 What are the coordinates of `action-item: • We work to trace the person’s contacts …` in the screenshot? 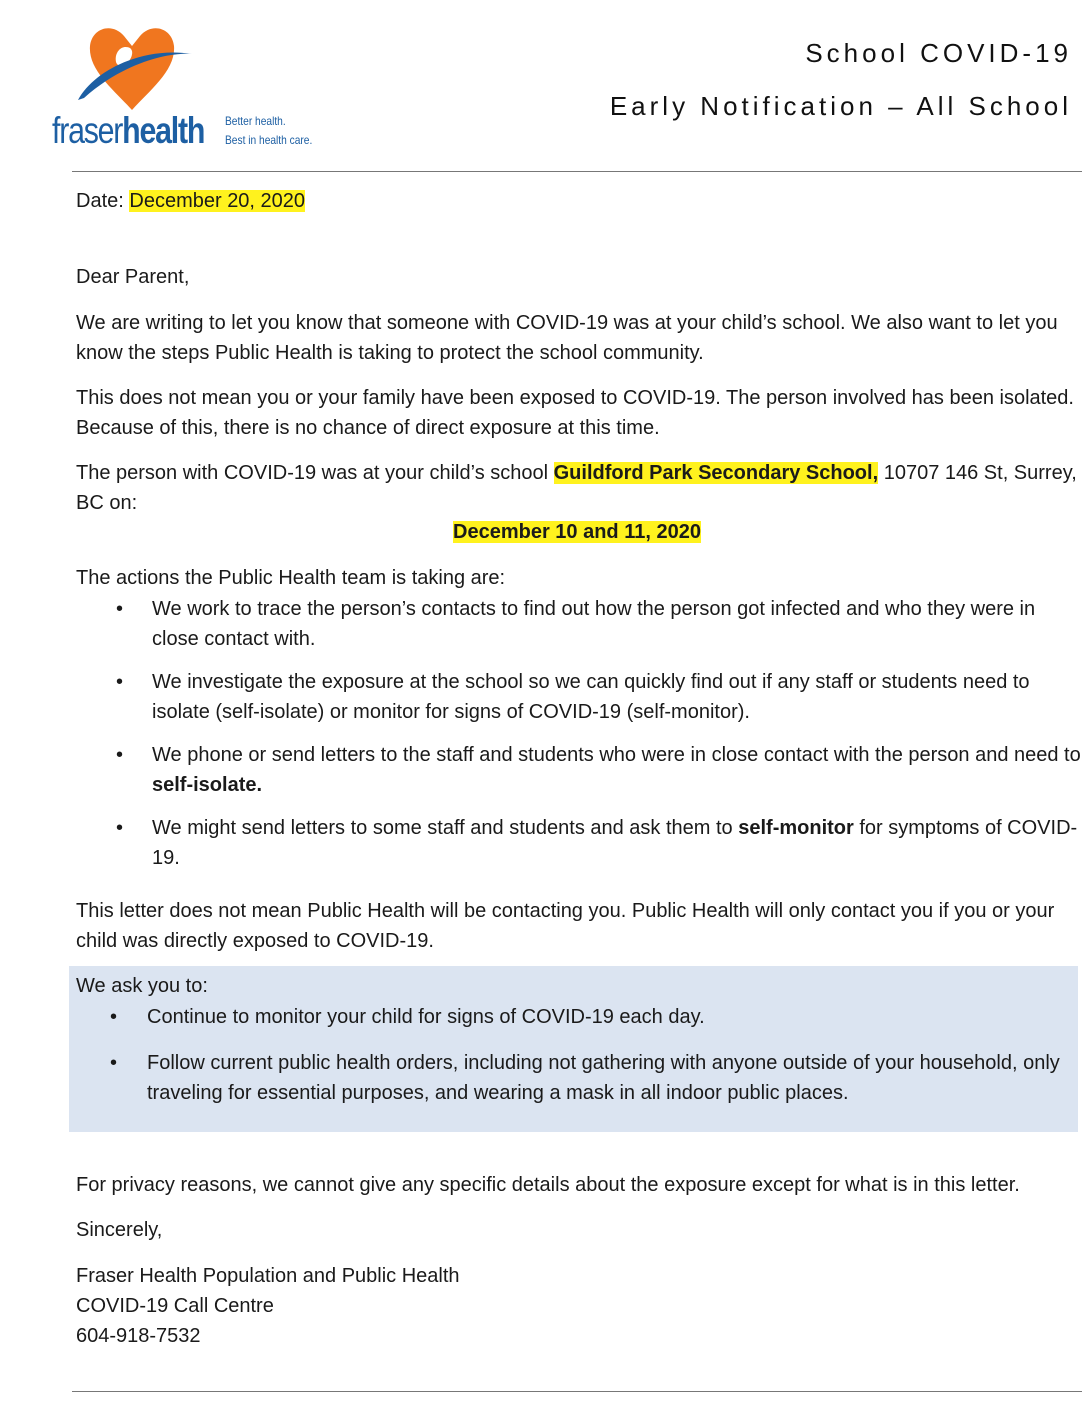 It's located at (576, 624).